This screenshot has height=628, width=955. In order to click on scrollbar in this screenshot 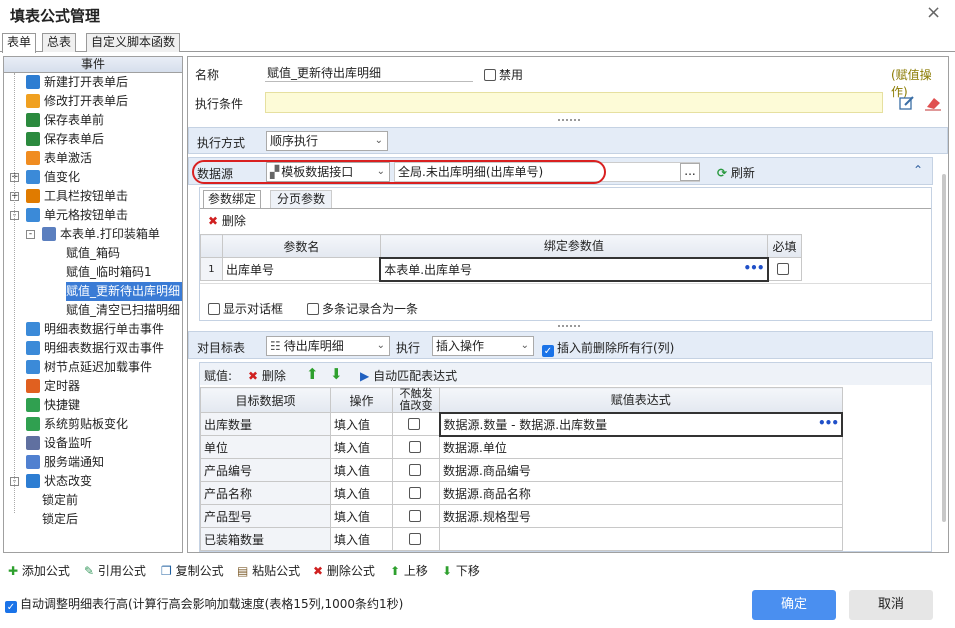, I will do `click(944, 348)`.